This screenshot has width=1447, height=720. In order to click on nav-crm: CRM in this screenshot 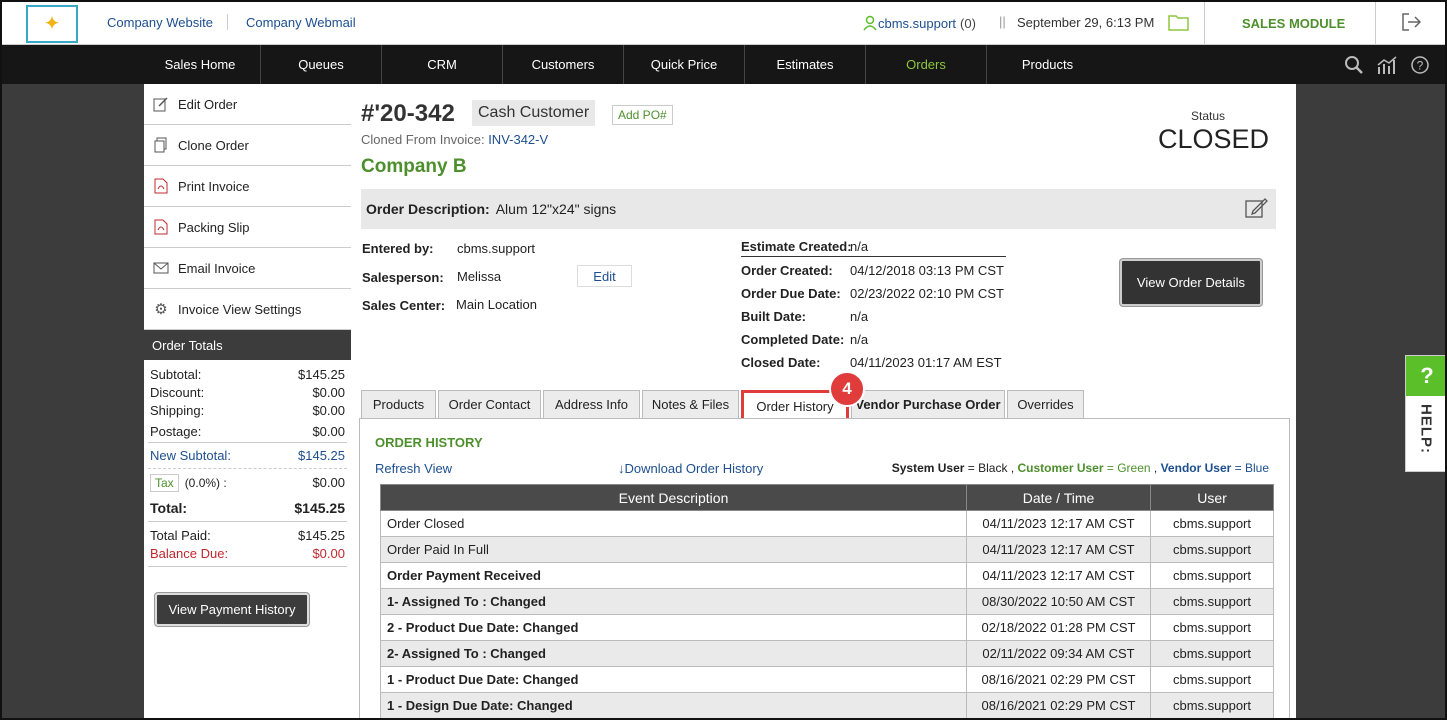, I will do `click(442, 64)`.